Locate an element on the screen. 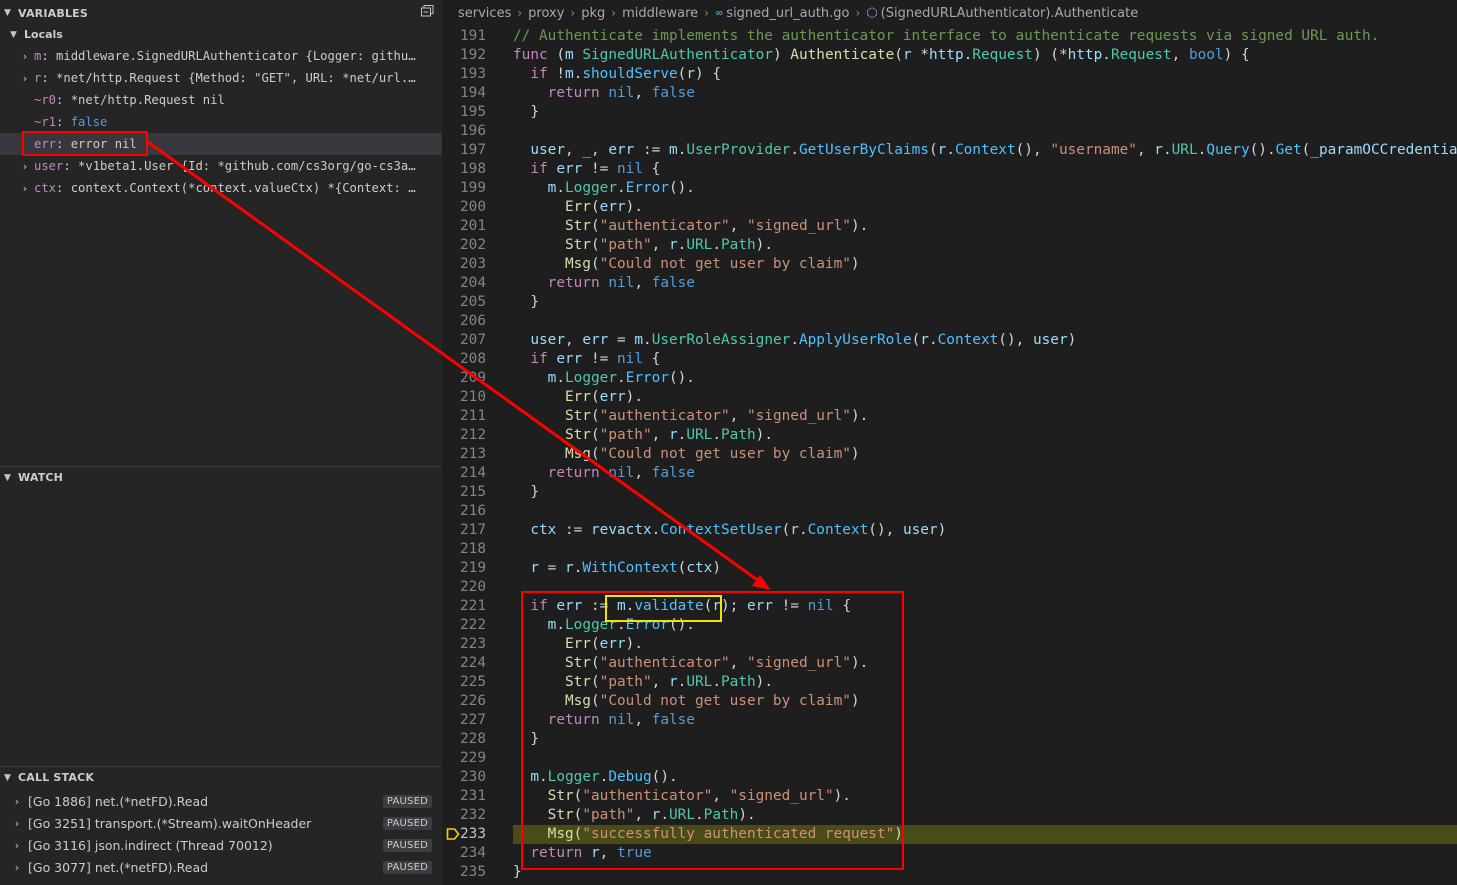  watch-section-header: ▼ WATCH is located at coordinates (221, 477).